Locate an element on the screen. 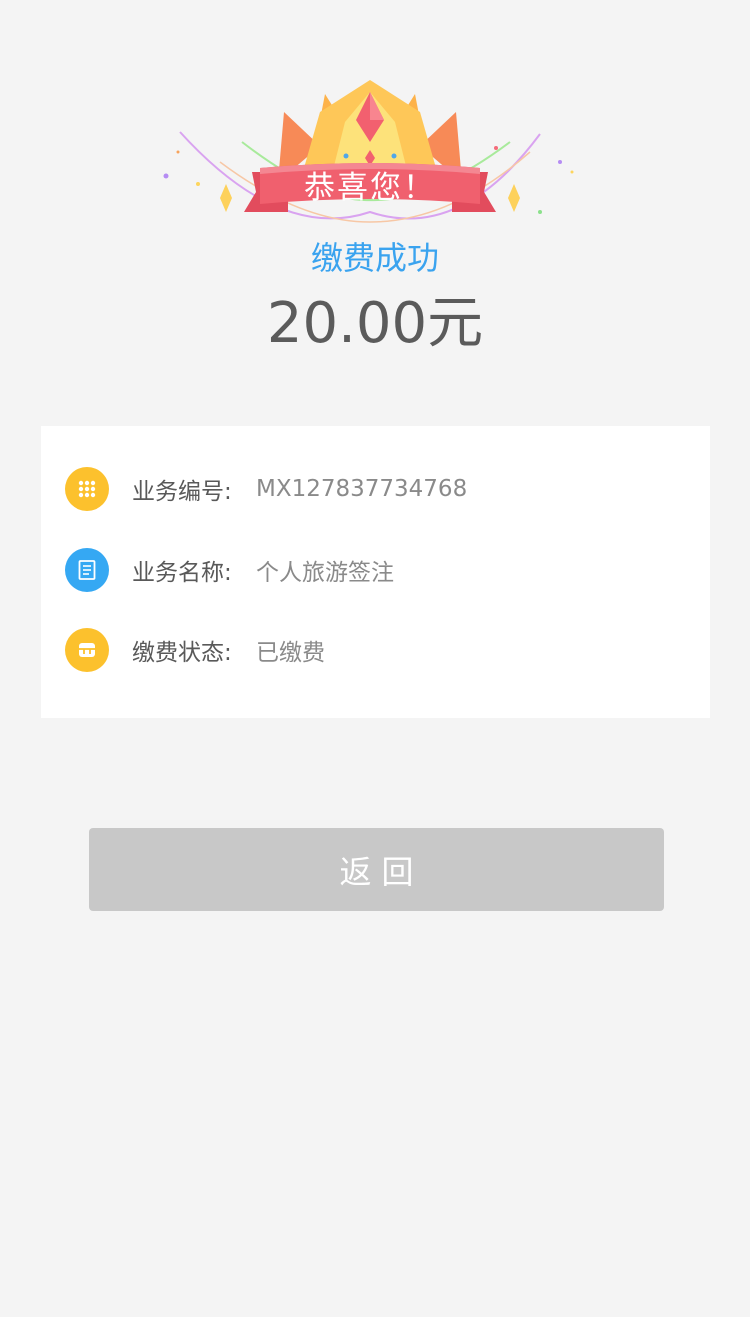 This screenshot has width=750, height=1317. business-name-value: 个人旅游签注 is located at coordinates (325, 573).